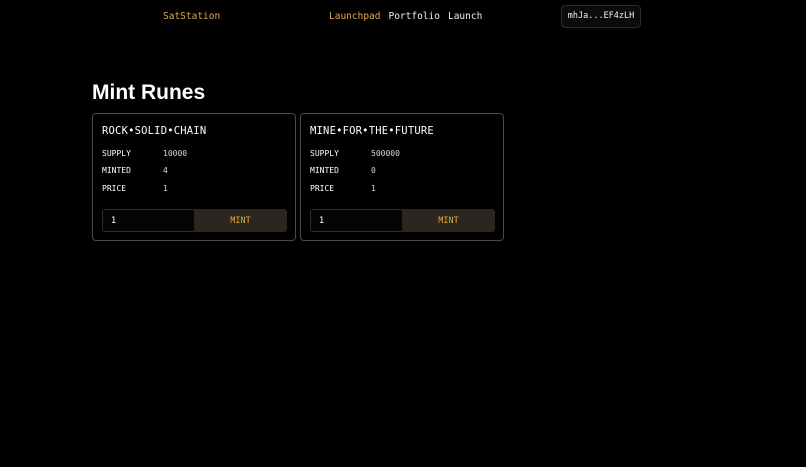  What do you see at coordinates (144, 153) in the screenshot?
I see `supply-row: SUPPLY 10000` at bounding box center [144, 153].